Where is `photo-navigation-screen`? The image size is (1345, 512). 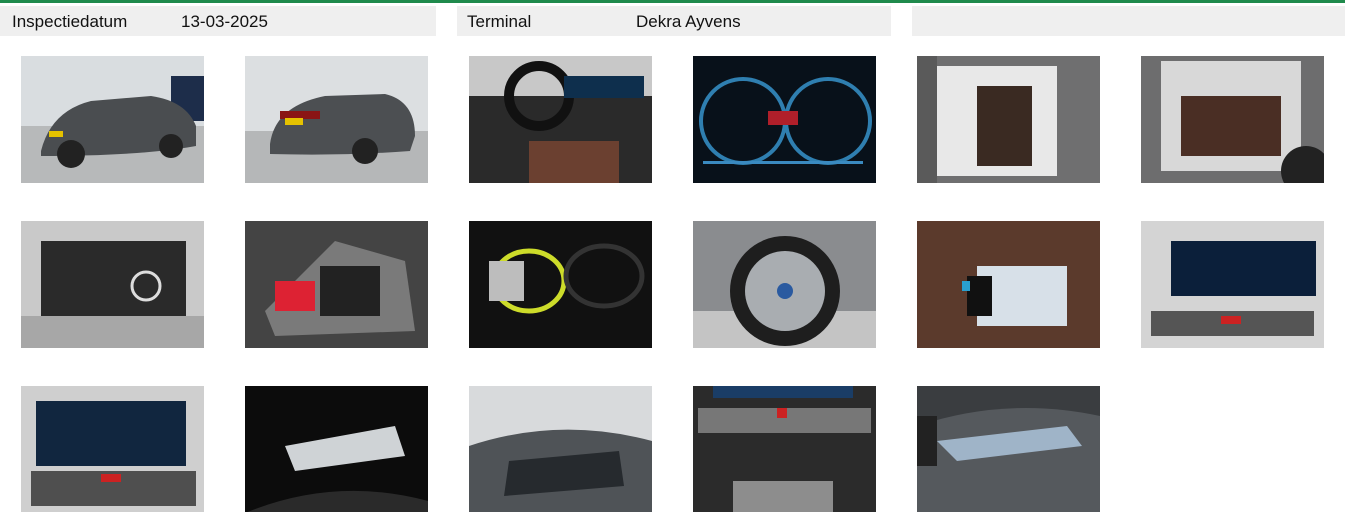 photo-navigation-screen is located at coordinates (112, 449).